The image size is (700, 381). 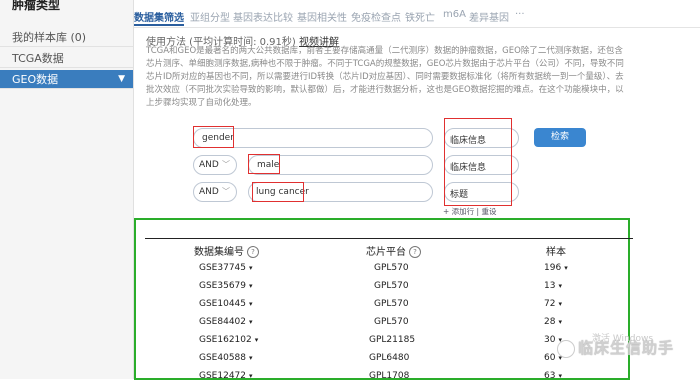 What do you see at coordinates (454, 14) in the screenshot?
I see `tab-m6a: m6A` at bounding box center [454, 14].